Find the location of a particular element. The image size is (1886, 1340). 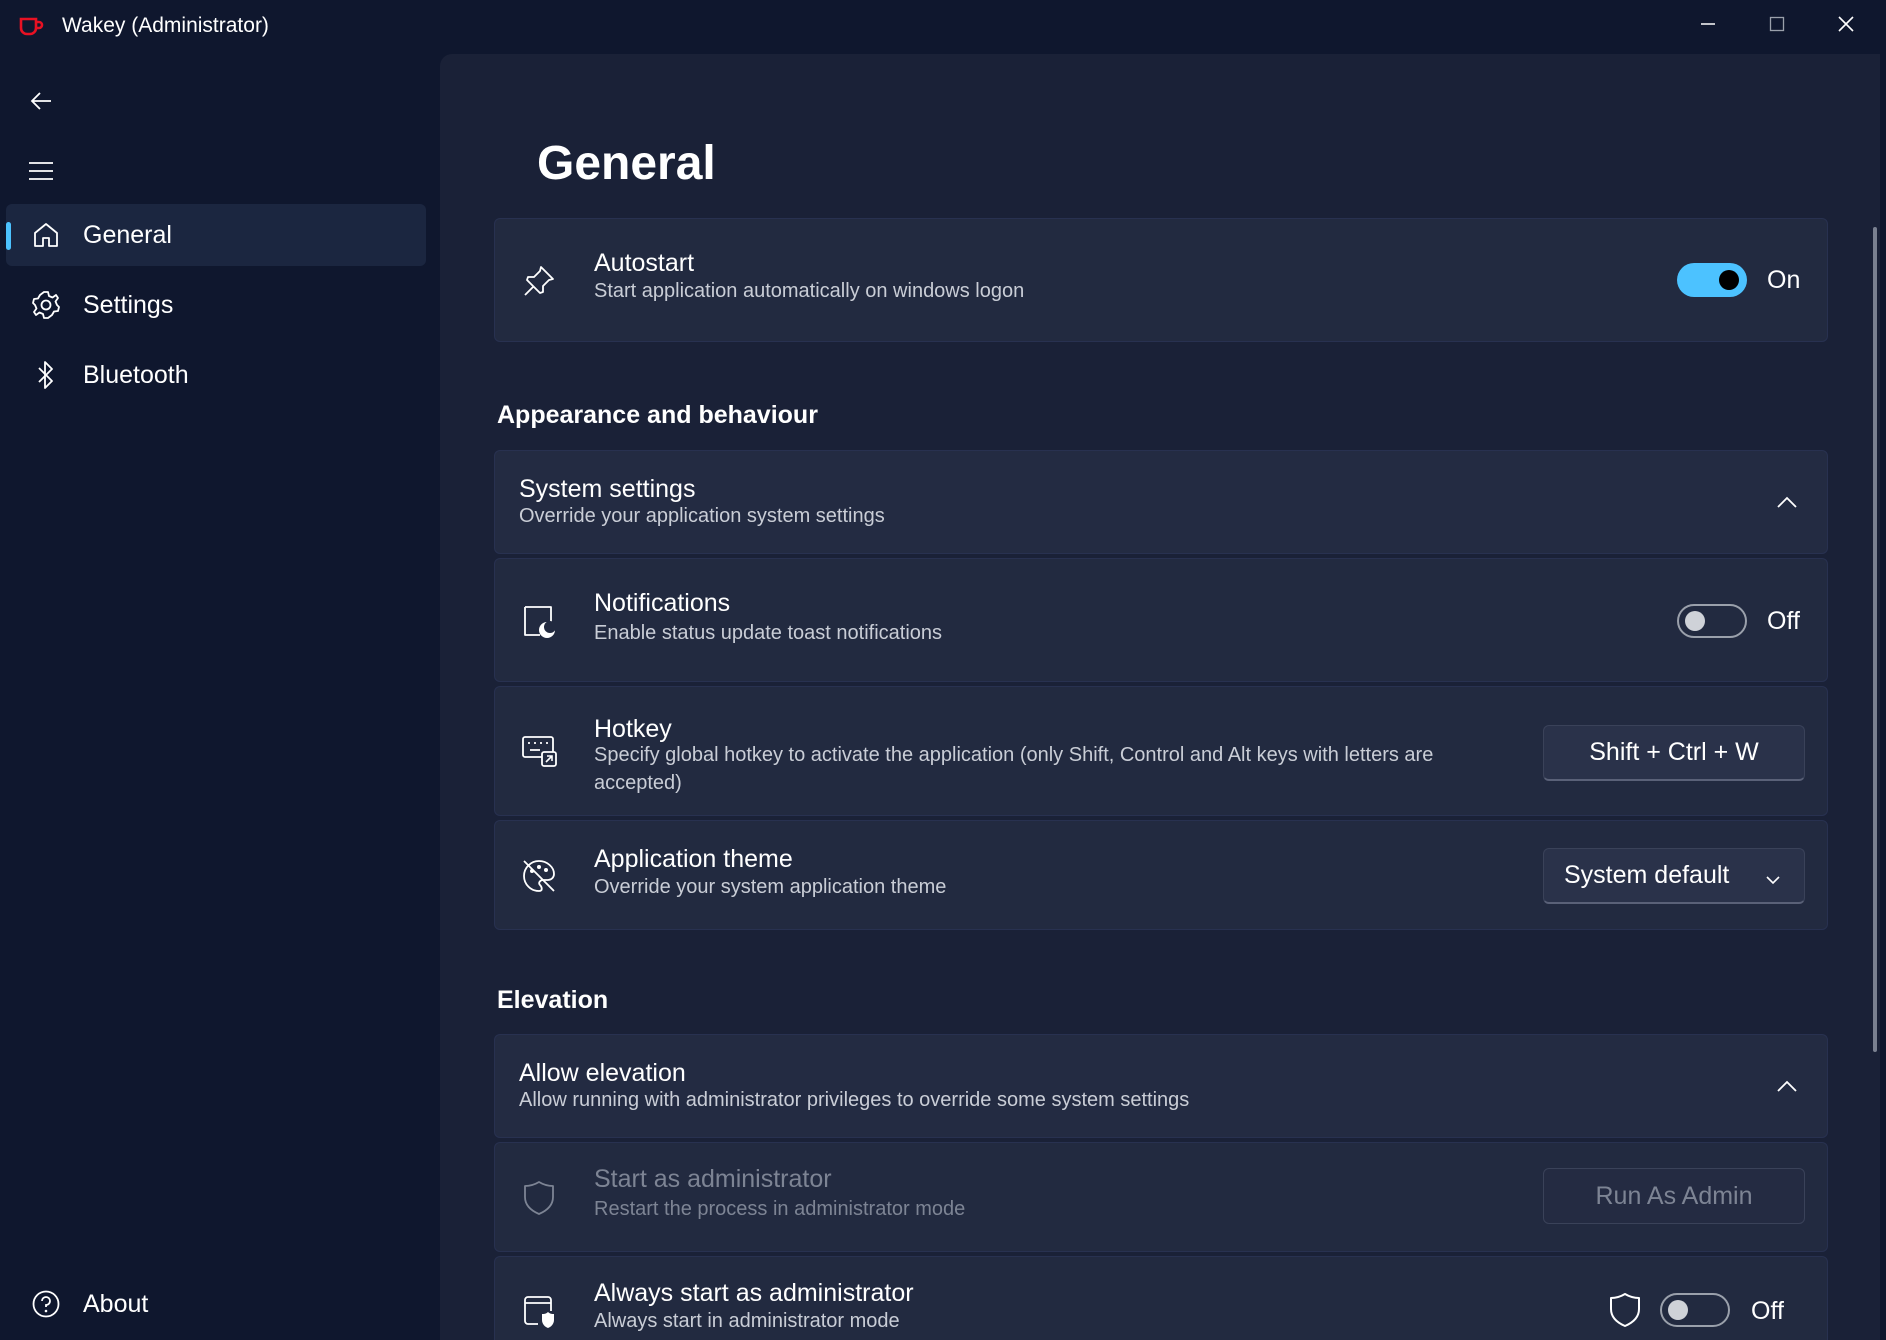

close-icon is located at coordinates (1846, 26).